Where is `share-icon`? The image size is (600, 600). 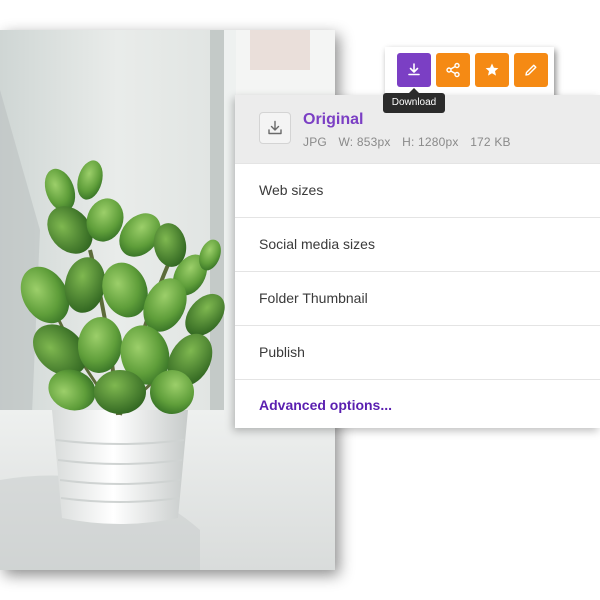
share-icon is located at coordinates (453, 70).